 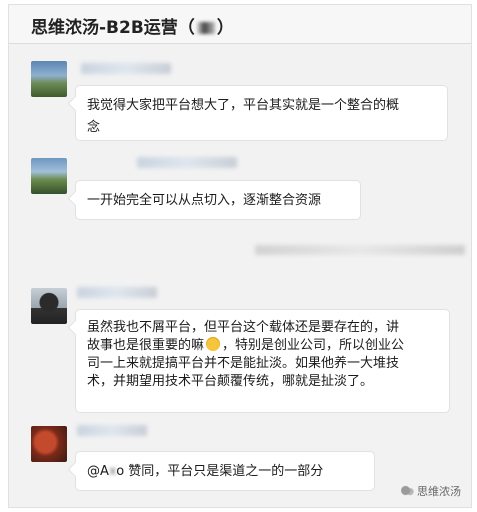 I want to click on message-text-line: 故事也是很重要的嘛 ，特别是创业公司，所以创业公, so click(x=262, y=346).